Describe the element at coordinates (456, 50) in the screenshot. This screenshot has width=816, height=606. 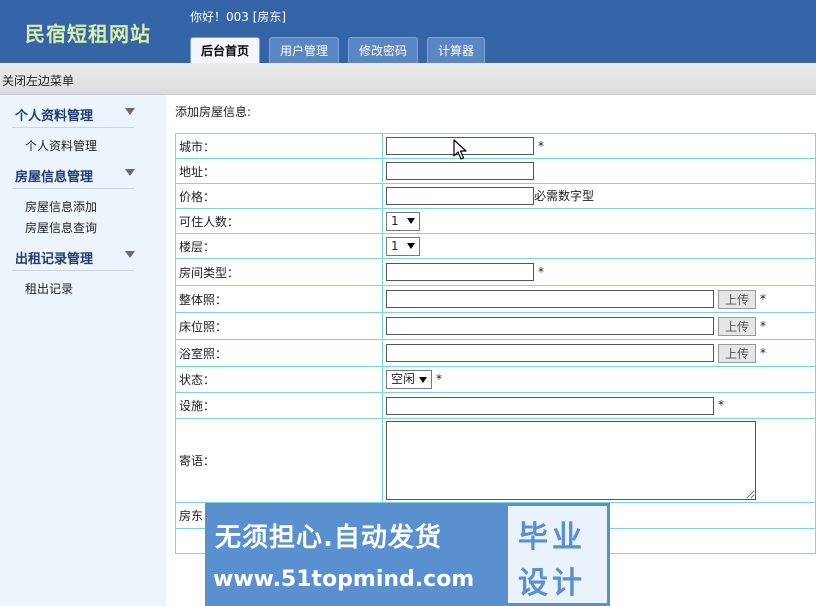
I see `tab-calculator: 计算器` at that location.